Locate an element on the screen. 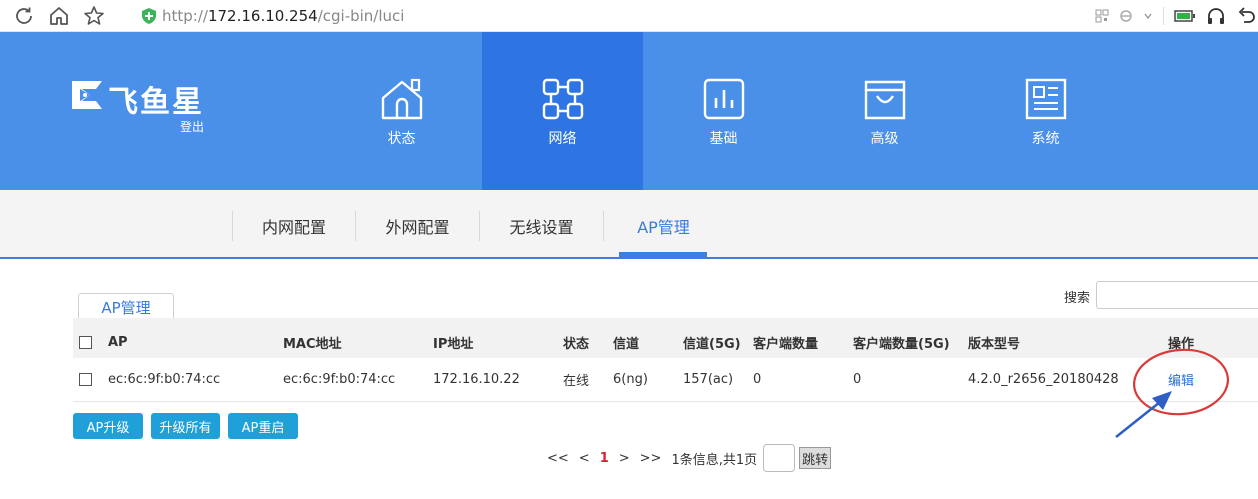  cell-version: 4.2.0_r2656_20180428 is located at coordinates (1043, 379).